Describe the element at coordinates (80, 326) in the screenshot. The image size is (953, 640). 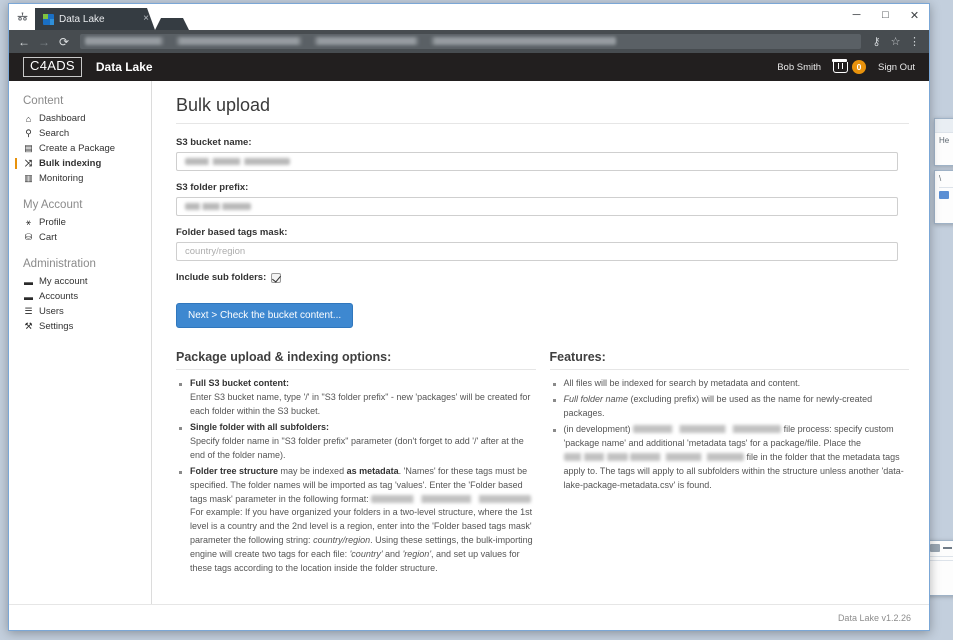
I see `sidebar-item-settings: ⚒ Settings` at that location.